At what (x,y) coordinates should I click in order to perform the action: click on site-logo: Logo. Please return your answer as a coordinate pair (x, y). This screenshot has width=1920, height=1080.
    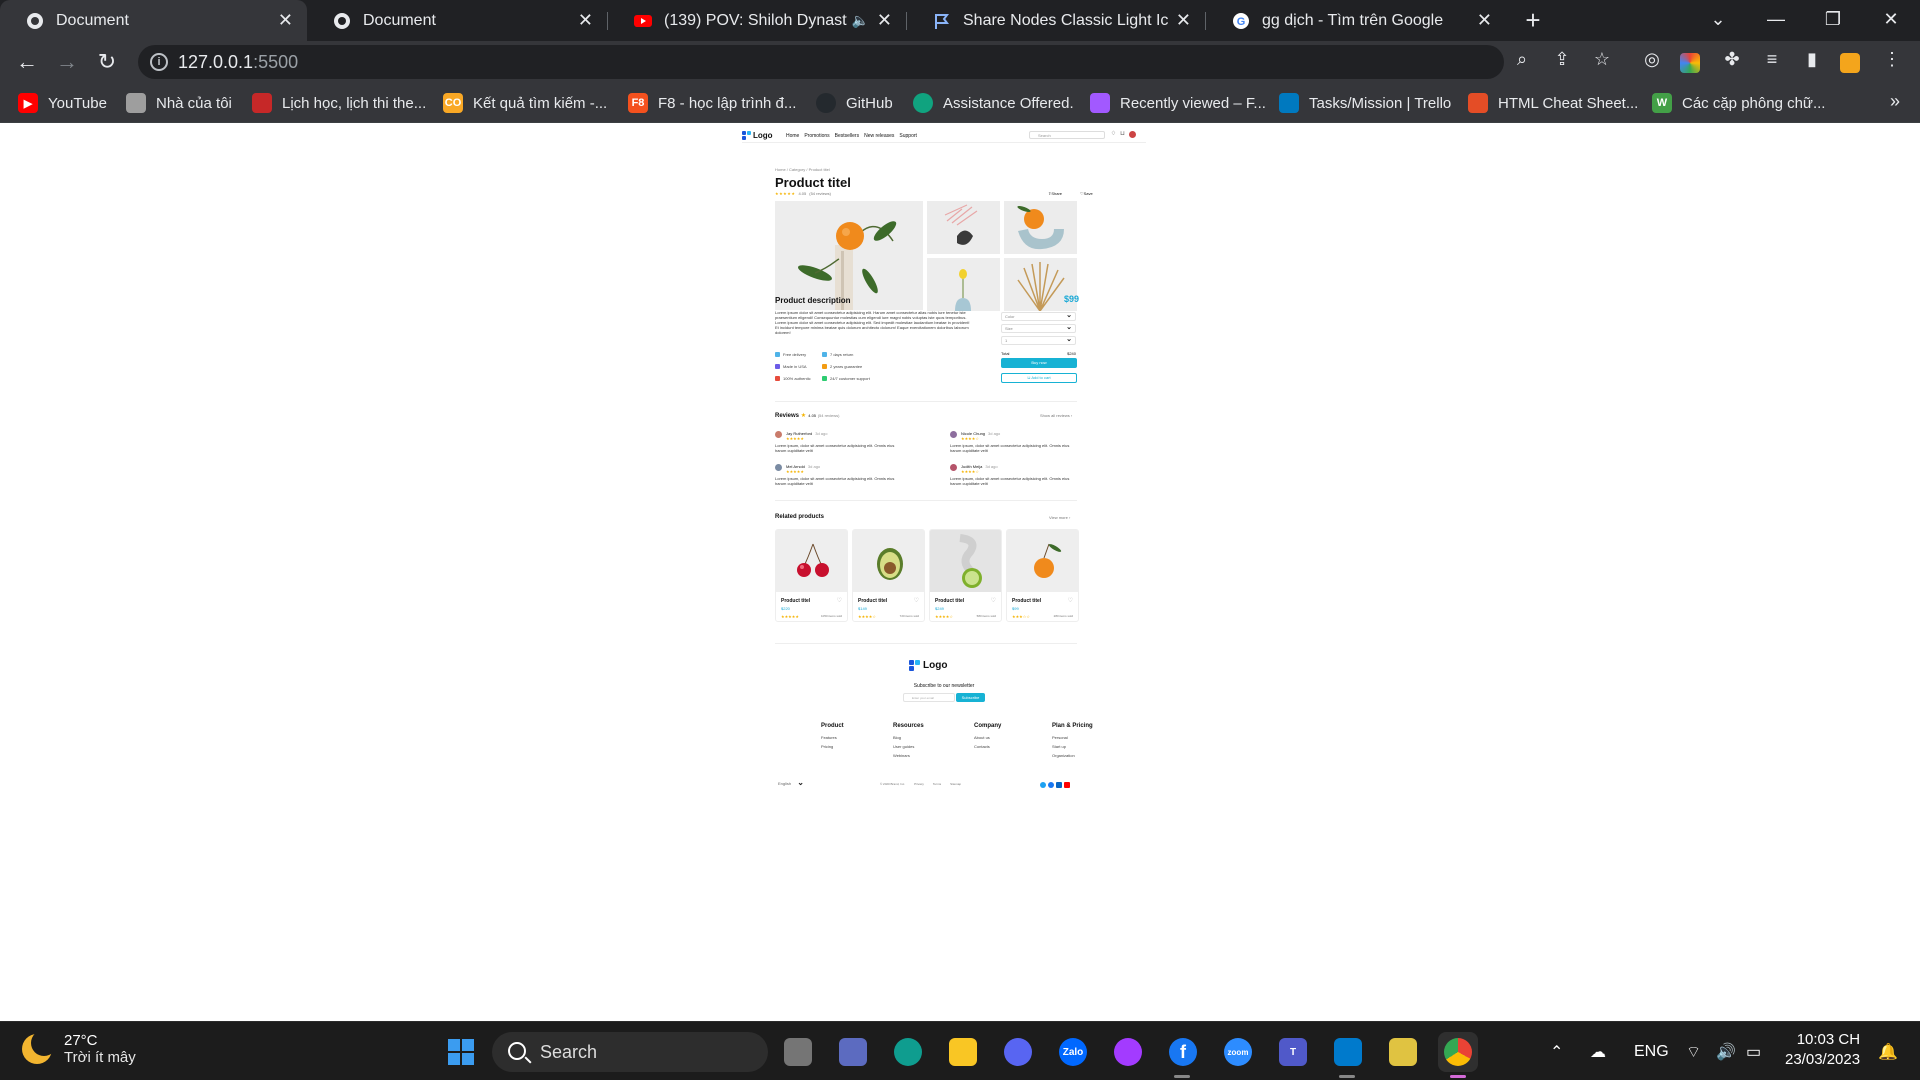
    Looking at the image, I should click on (757, 135).